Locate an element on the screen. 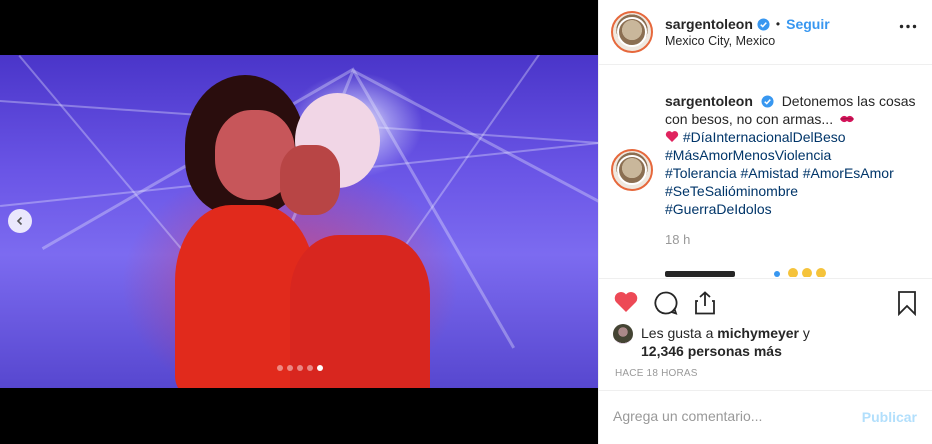 This screenshot has width=932, height=444. action-bar is located at coordinates (765, 303).